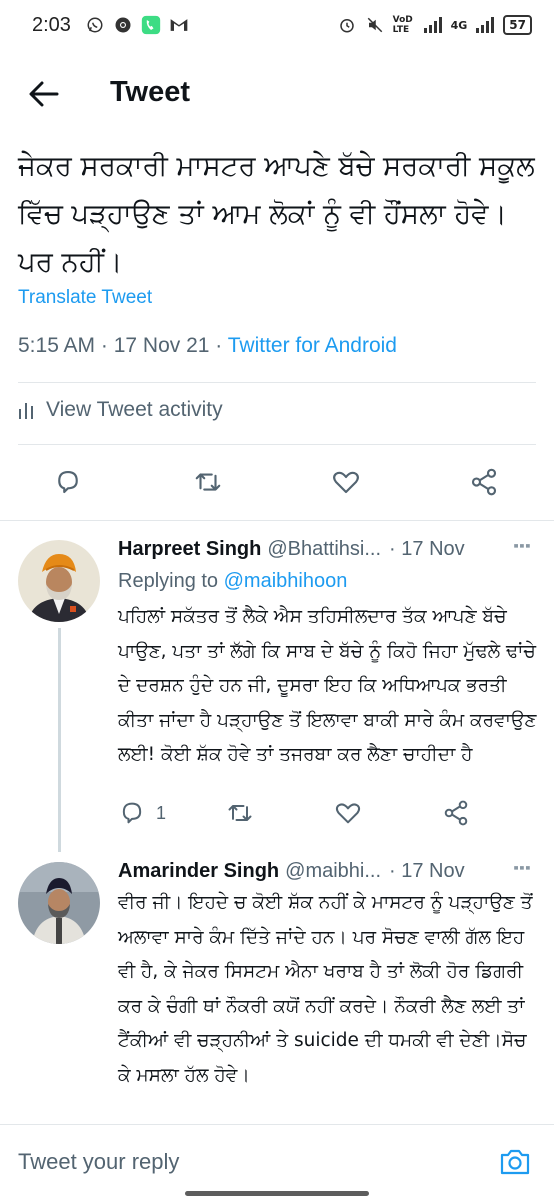 This screenshot has height=1200, width=554. Describe the element at coordinates (347, 25) in the screenshot. I see `alarm-icon` at that location.